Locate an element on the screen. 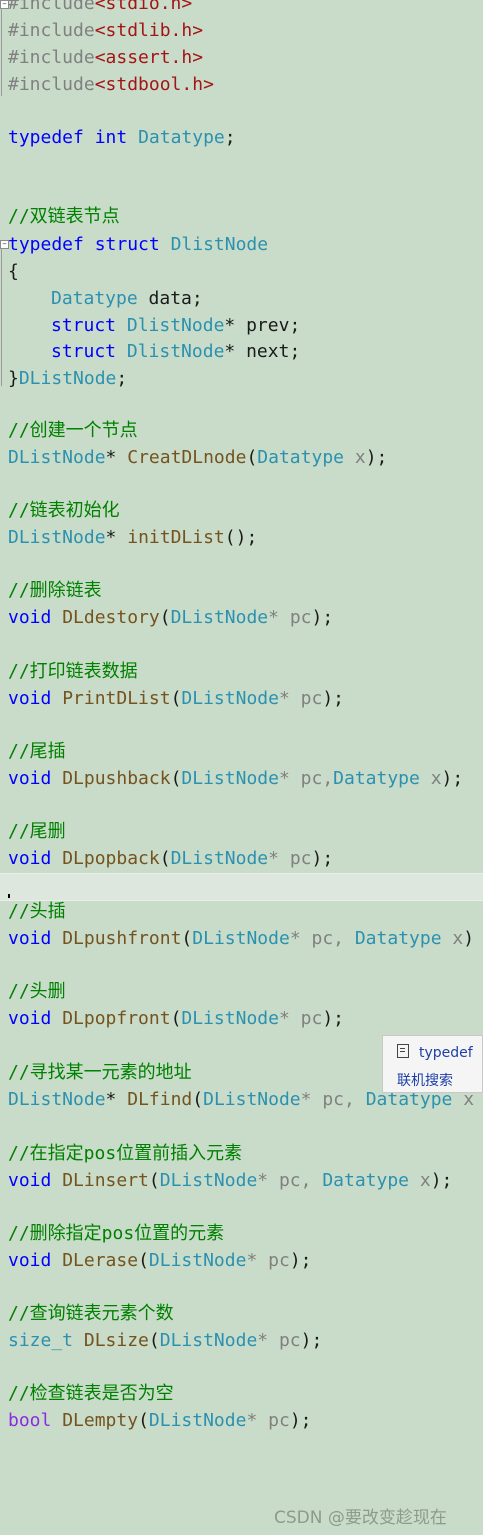  function-declaration: bool DLempty(DListNode* pc); is located at coordinates (160, 1420).